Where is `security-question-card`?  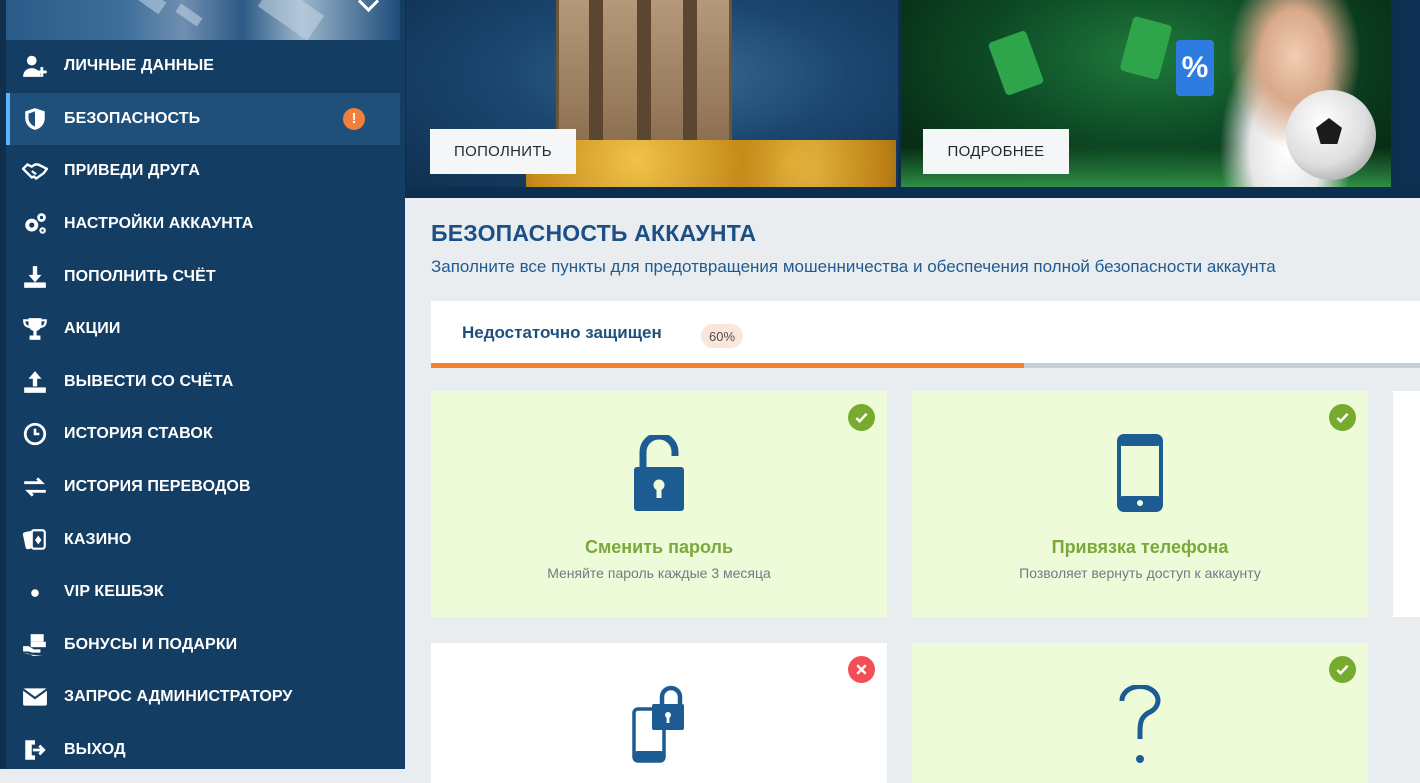 security-question-card is located at coordinates (1140, 713).